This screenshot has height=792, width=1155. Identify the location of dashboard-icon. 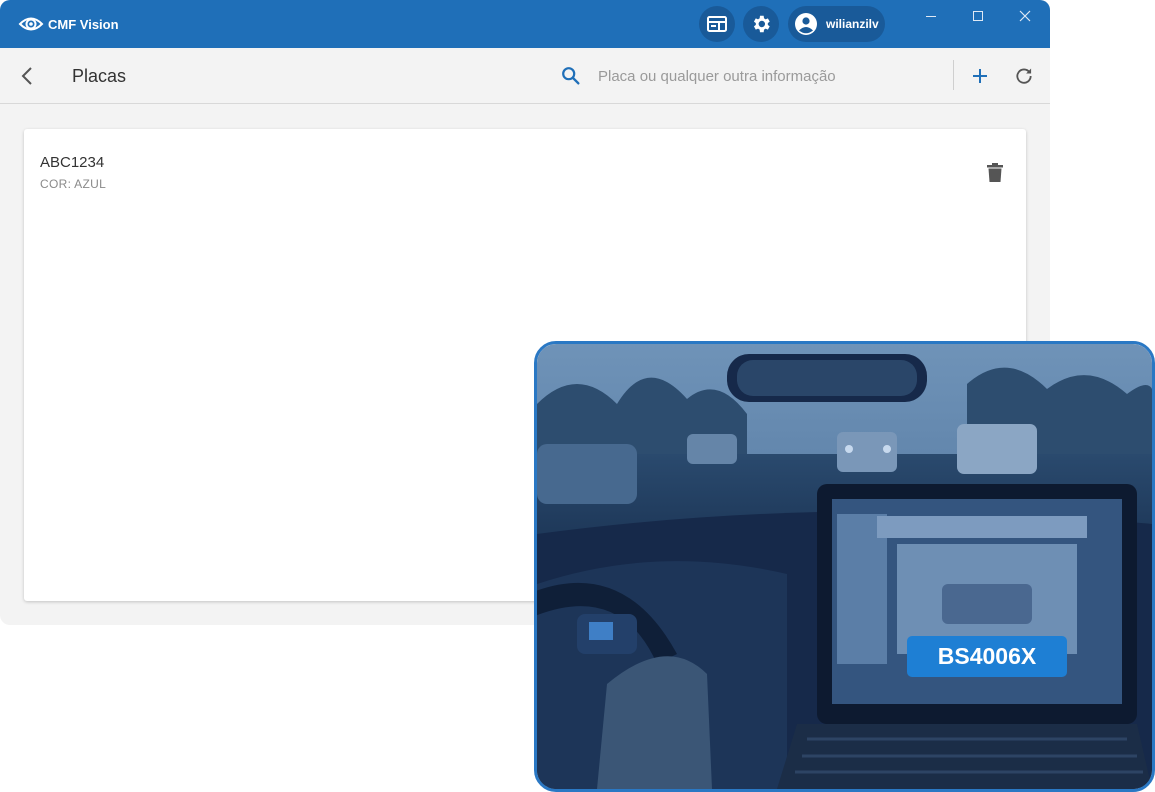
(717, 24).